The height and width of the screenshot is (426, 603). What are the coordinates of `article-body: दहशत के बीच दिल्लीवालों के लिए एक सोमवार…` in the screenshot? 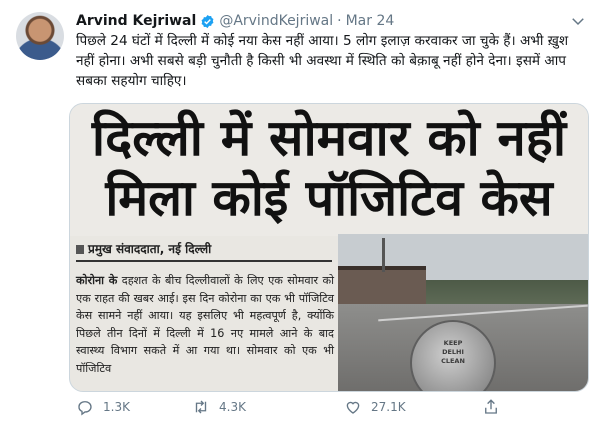 It's located at (205, 324).